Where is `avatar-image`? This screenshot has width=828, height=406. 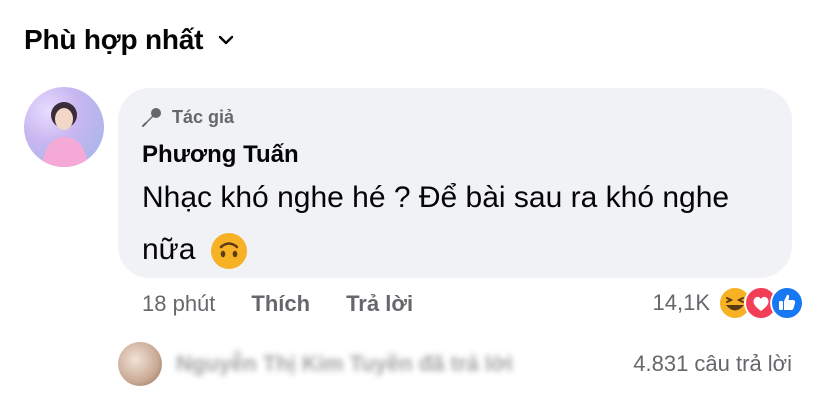
avatar-image is located at coordinates (65, 134).